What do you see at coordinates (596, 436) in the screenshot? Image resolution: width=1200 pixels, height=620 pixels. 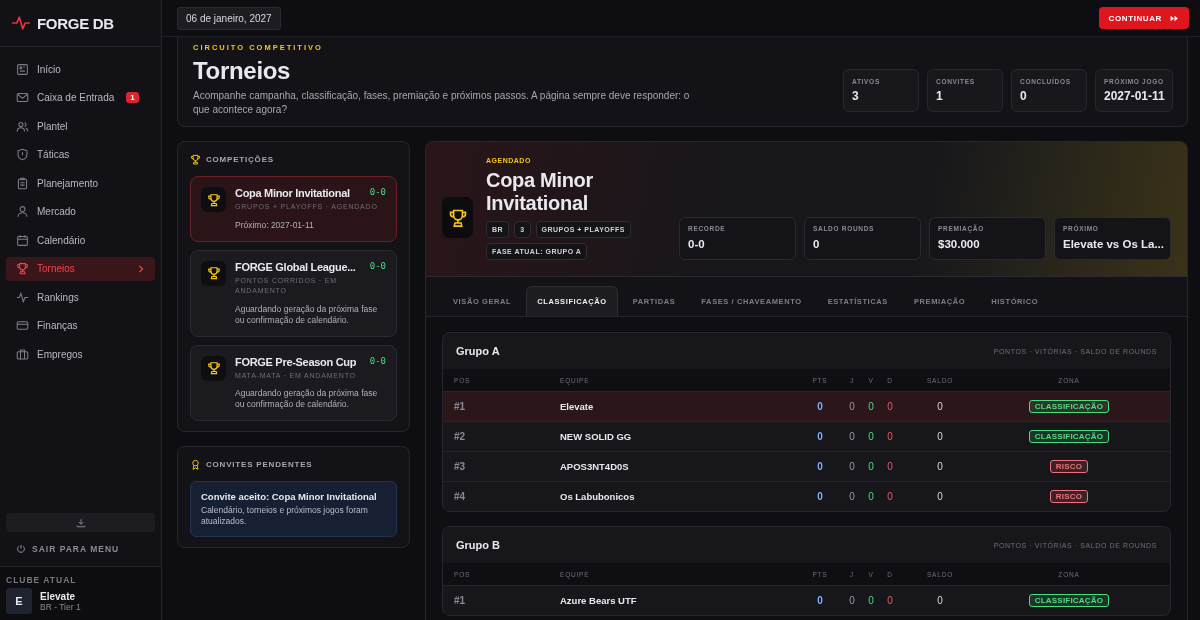 I see `team-cell-text: NEW SOLID GG` at bounding box center [596, 436].